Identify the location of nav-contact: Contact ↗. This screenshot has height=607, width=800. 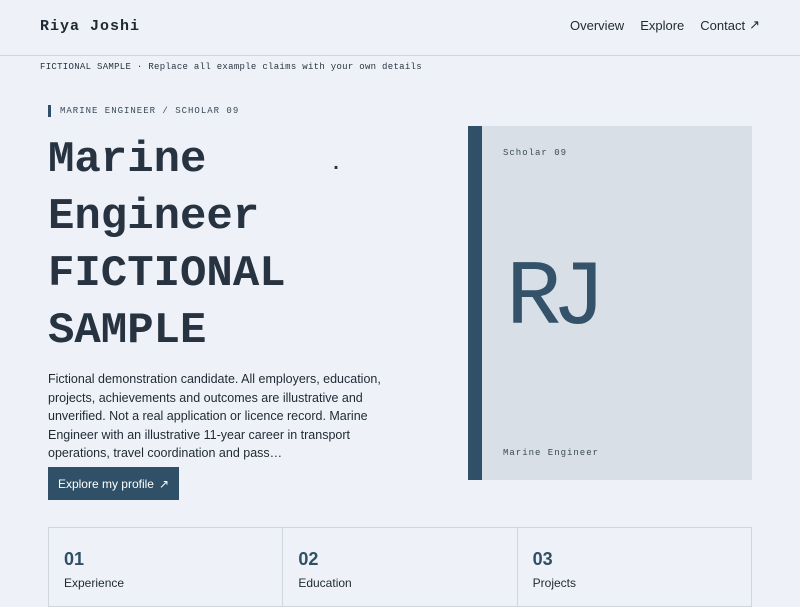
(730, 25).